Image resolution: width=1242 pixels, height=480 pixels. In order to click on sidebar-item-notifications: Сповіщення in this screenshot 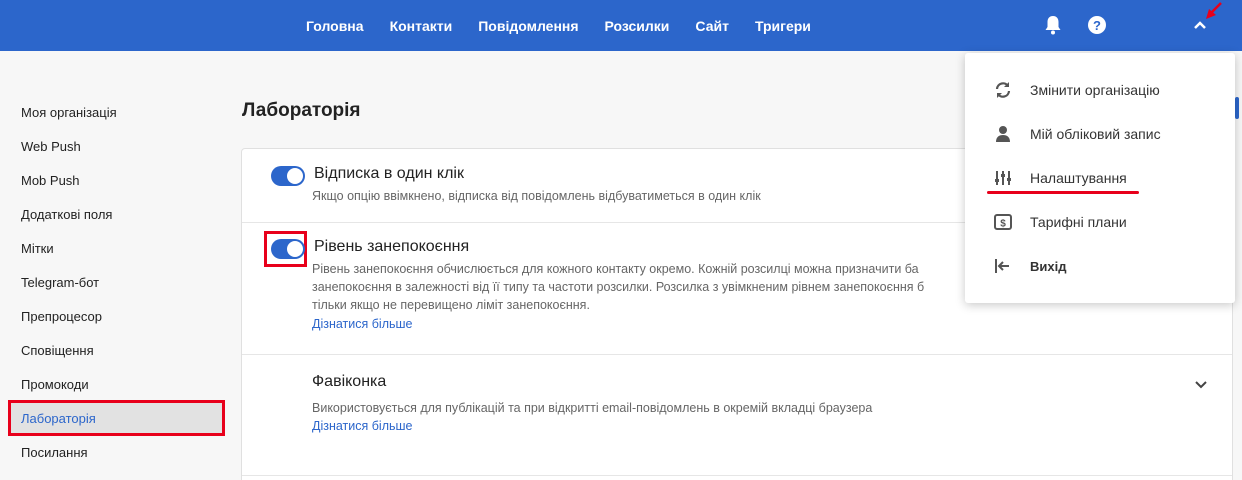, I will do `click(116, 350)`.